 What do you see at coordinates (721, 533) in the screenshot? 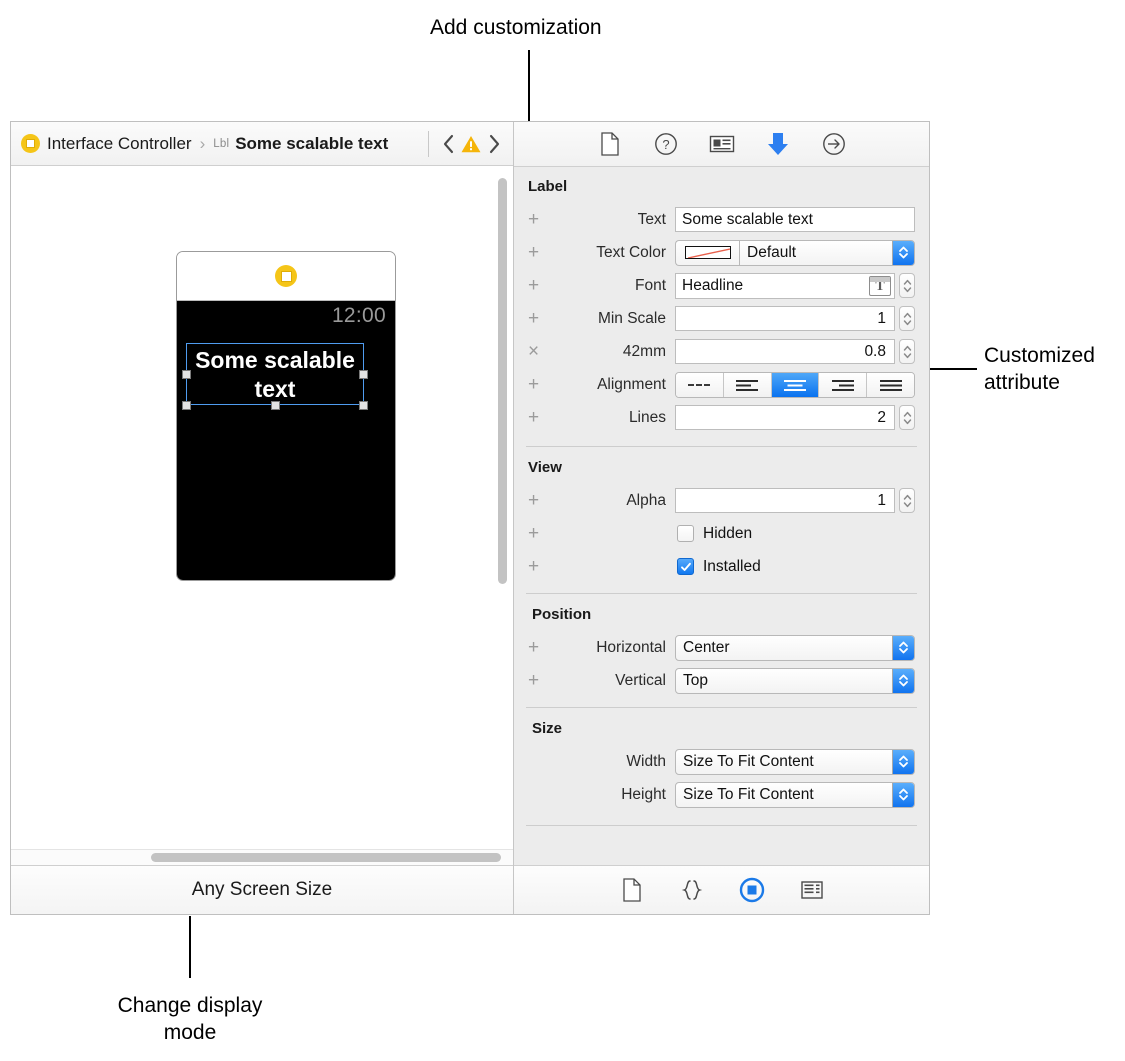
I see `row-hidden: + Hidden` at bounding box center [721, 533].